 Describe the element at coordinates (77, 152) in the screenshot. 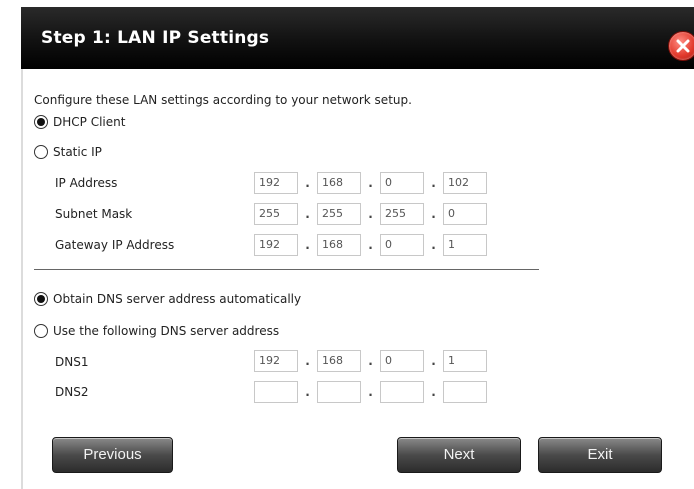

I see `static-ip-label: Static IP` at that location.